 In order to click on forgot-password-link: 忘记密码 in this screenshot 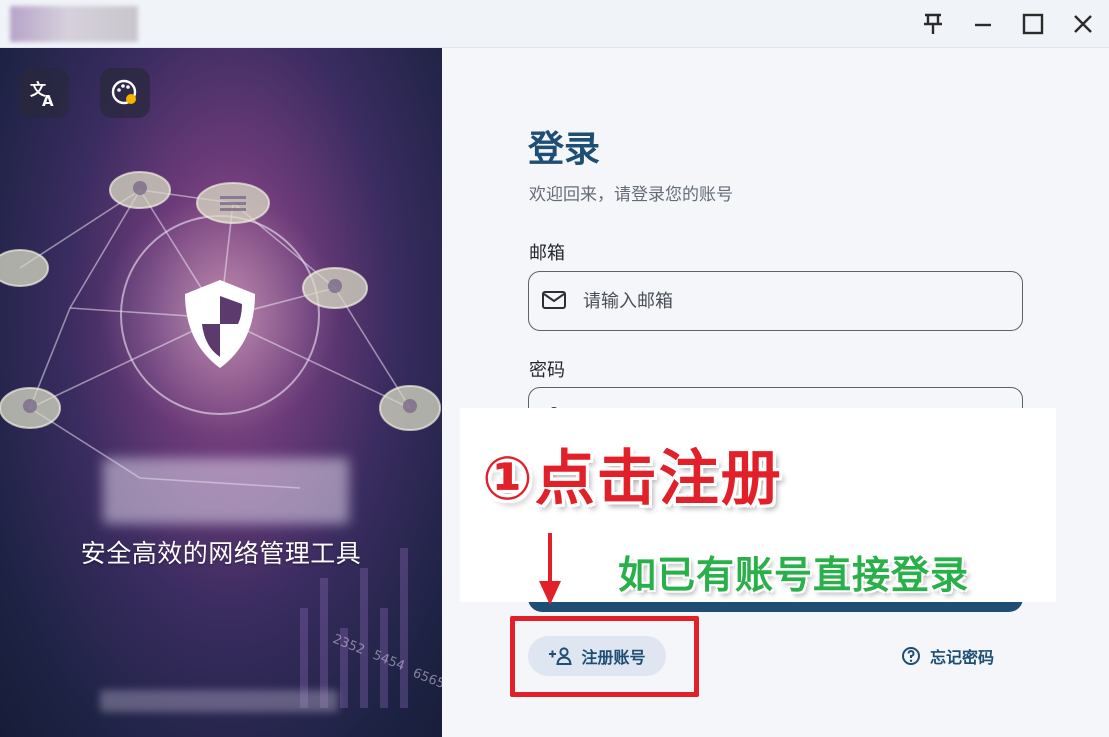, I will do `click(947, 656)`.